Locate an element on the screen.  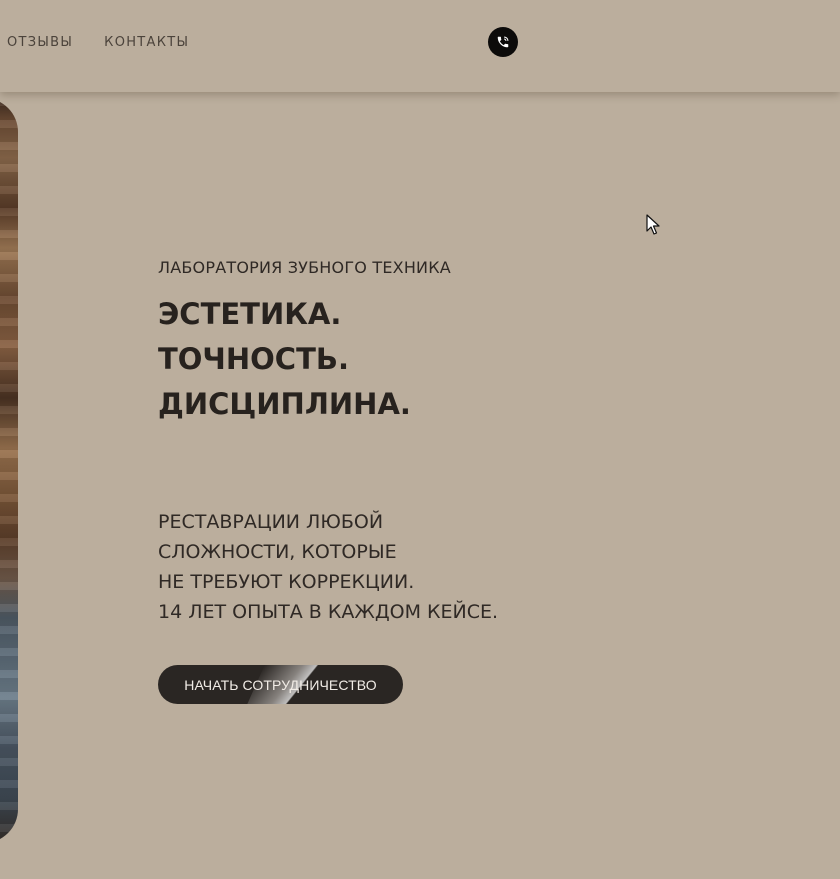
nav-link-reviews: ОТЗЫВЫ is located at coordinates (40, 42).